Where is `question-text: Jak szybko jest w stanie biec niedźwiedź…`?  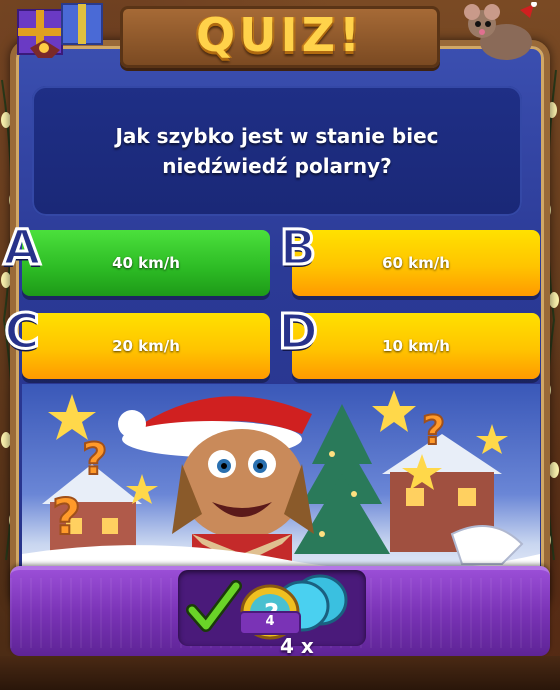
question-text: Jak szybko jest w stanie biec niedźwiedź… is located at coordinates (277, 151).